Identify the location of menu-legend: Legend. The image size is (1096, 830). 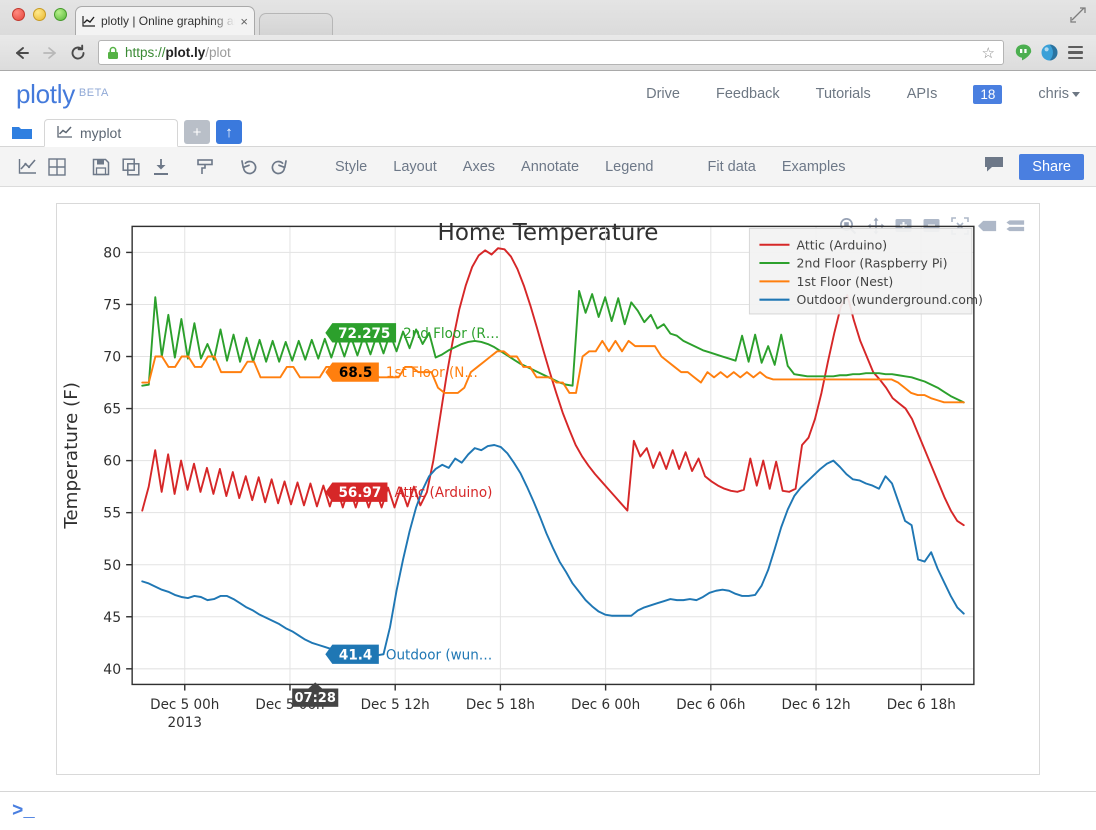
(629, 167).